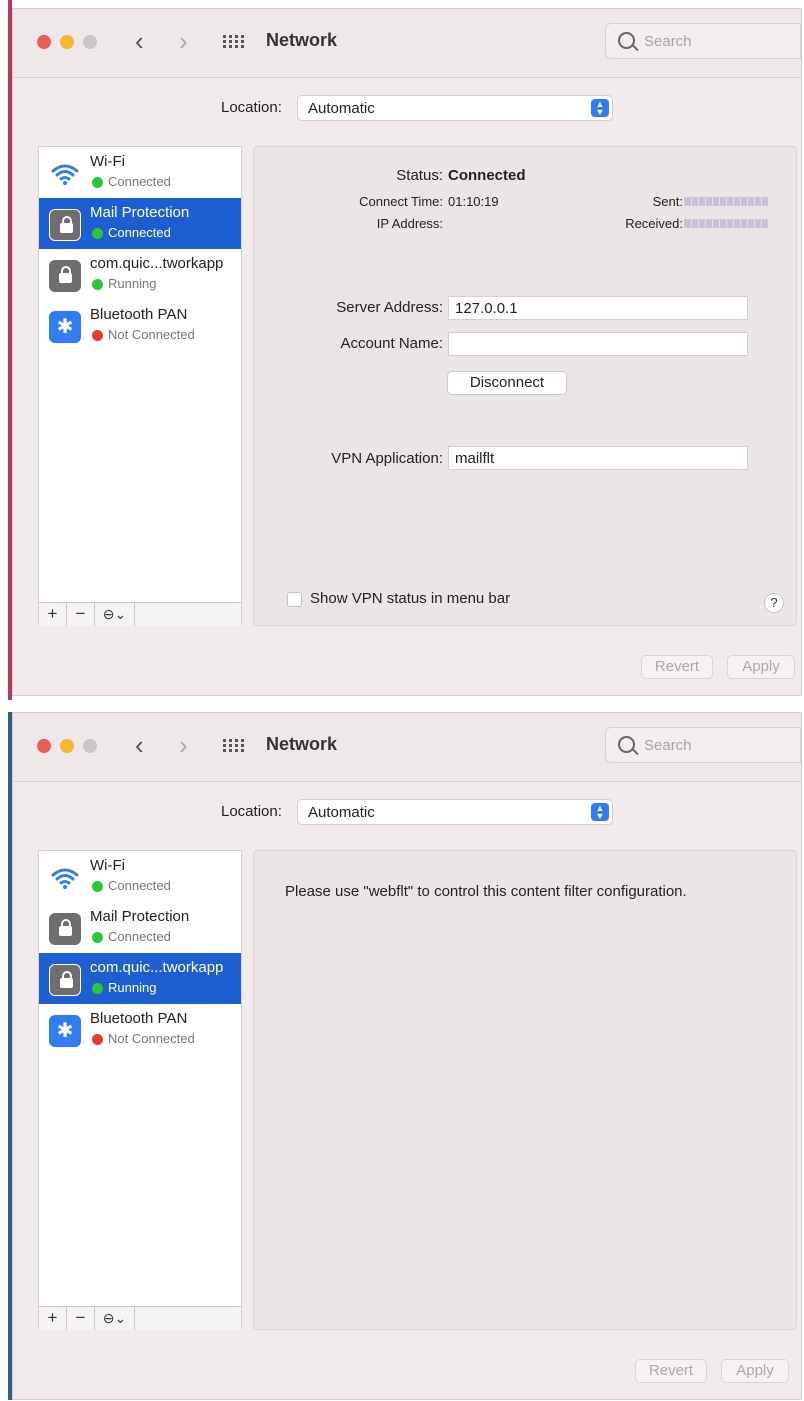 Image resolution: width=804 pixels, height=1401 pixels. I want to click on status-value: Connected, so click(487, 175).